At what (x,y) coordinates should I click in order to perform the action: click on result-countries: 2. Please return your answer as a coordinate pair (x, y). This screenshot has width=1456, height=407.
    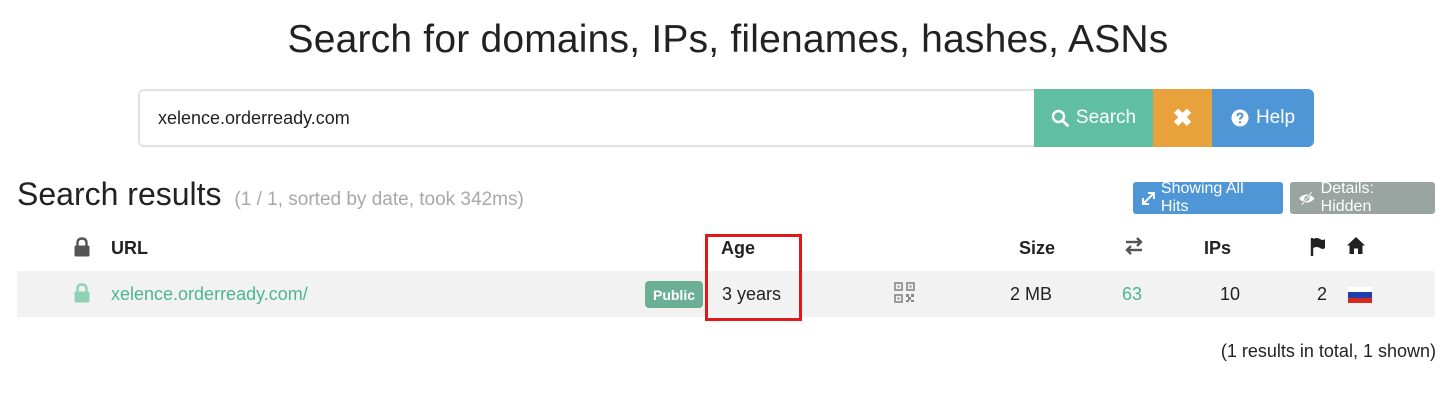
    Looking at the image, I should click on (1322, 294).